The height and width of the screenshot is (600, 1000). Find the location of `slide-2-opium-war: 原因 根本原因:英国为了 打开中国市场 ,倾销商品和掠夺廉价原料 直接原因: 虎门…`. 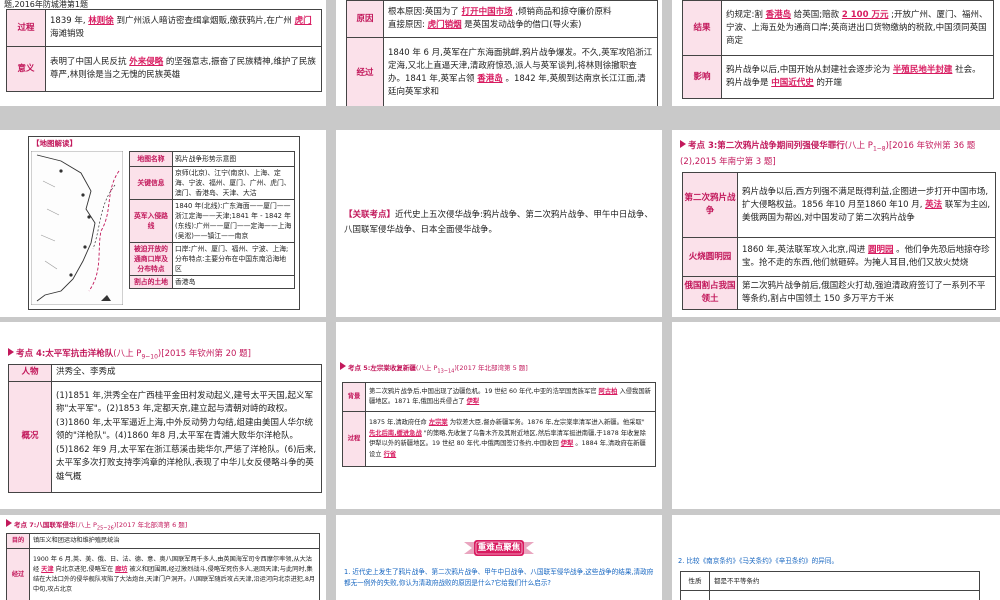

slide-2-opium-war: 原因 根本原因:英国为了 打开中国市场 ,倾销商品和掠夺廉价原料 直接原因: 虎门… is located at coordinates (499, 53).